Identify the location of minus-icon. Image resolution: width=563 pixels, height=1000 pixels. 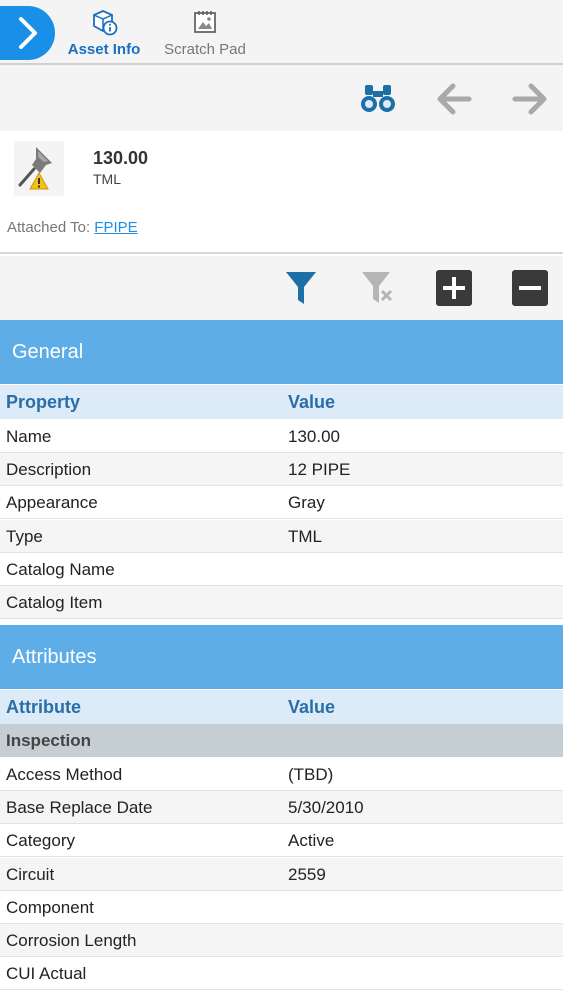
(530, 288).